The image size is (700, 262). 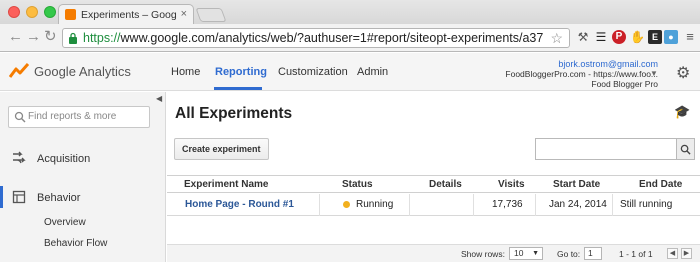 What do you see at coordinates (655, 37) in the screenshot?
I see `evernote-extension-icon: E` at bounding box center [655, 37].